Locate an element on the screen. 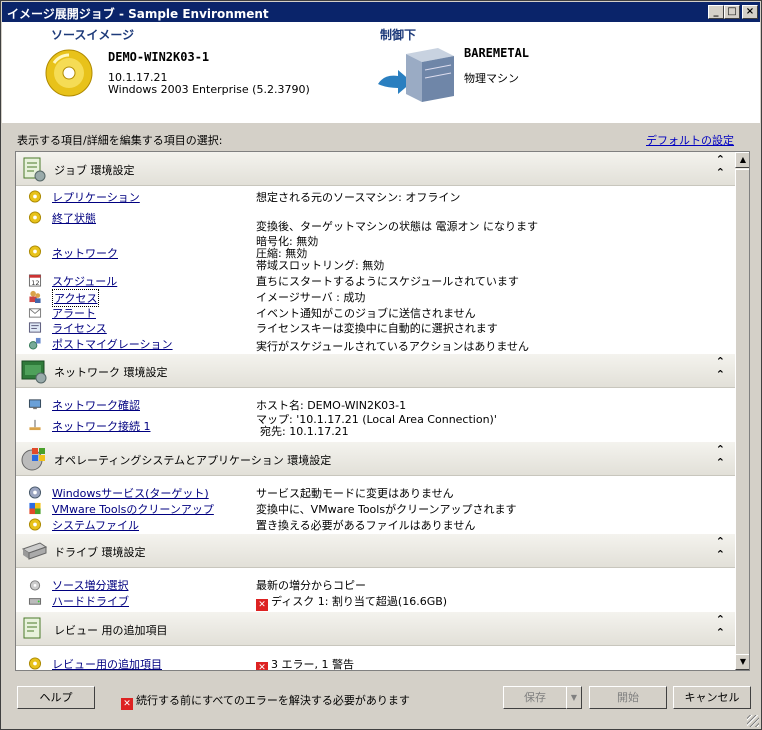 The image size is (762, 730). review-items-value: ✕ 3 エラー, 1 警告 is located at coordinates (305, 663).